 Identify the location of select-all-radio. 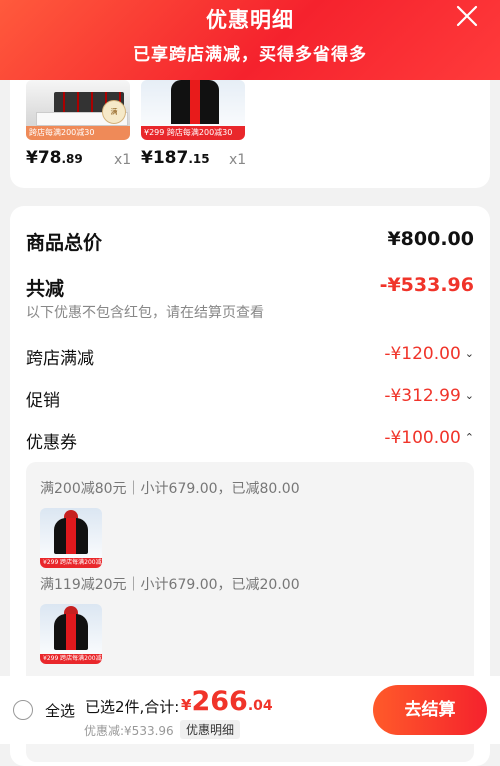
(23, 710).